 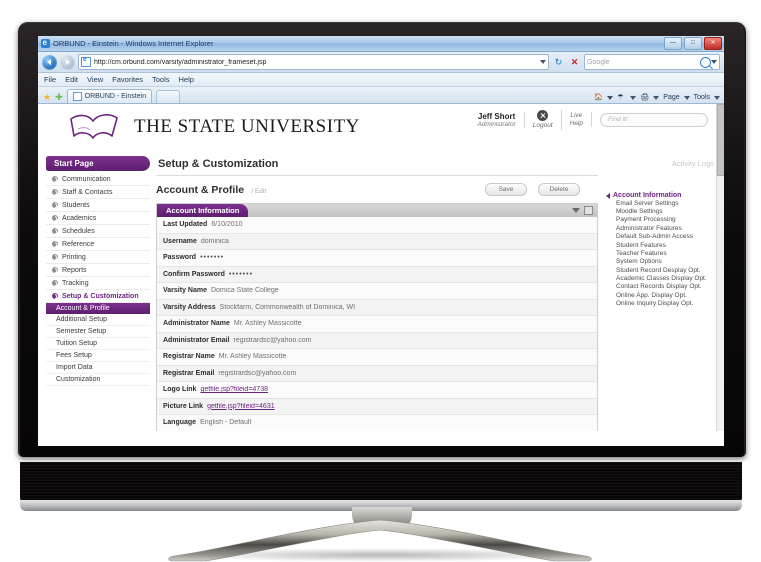 I want to click on refresh-icon: ↻, so click(x=558, y=62).